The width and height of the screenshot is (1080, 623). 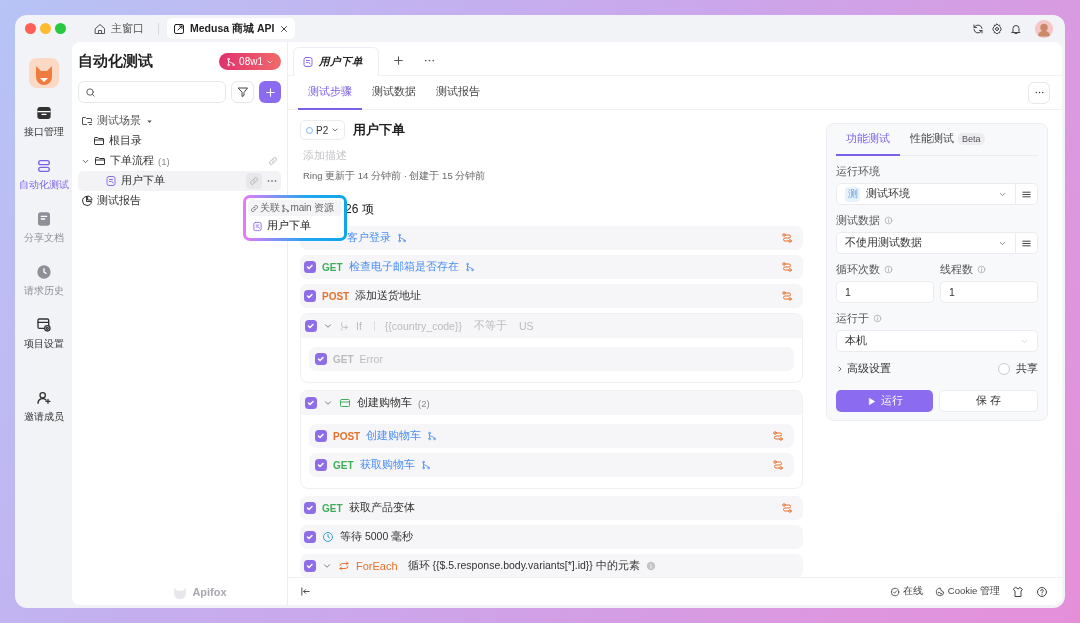 What do you see at coordinates (359, 326) in the screenshot?
I see `condition-keyword: If` at bounding box center [359, 326].